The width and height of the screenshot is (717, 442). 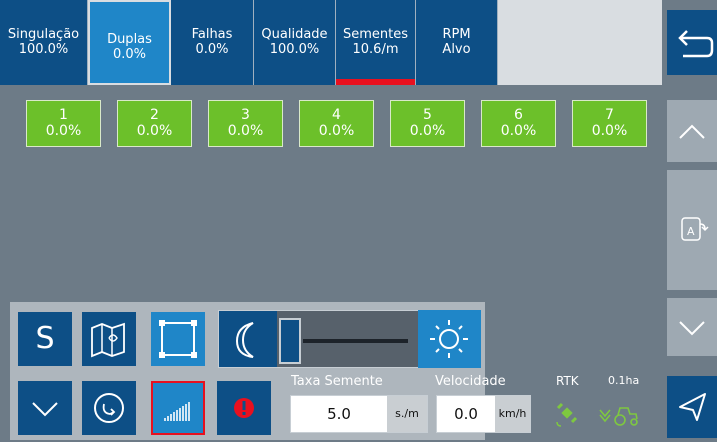 What do you see at coordinates (129, 54) in the screenshot?
I see `tab-duplas-value: 0.0%` at bounding box center [129, 54].